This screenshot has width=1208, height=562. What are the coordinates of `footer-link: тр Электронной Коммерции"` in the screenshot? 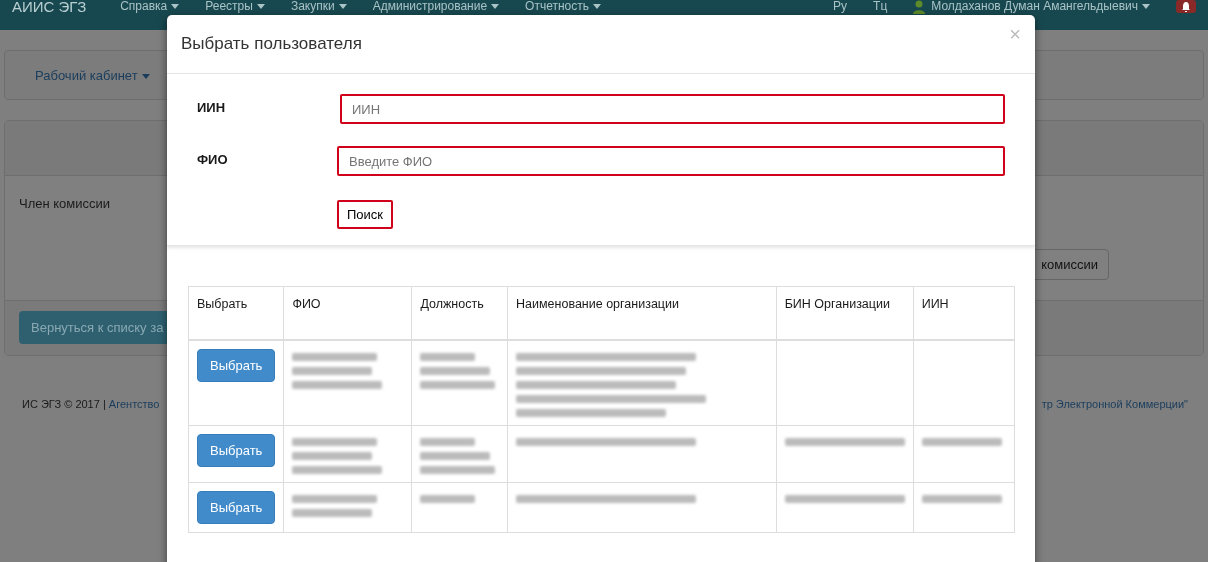 It's located at (1114, 404).